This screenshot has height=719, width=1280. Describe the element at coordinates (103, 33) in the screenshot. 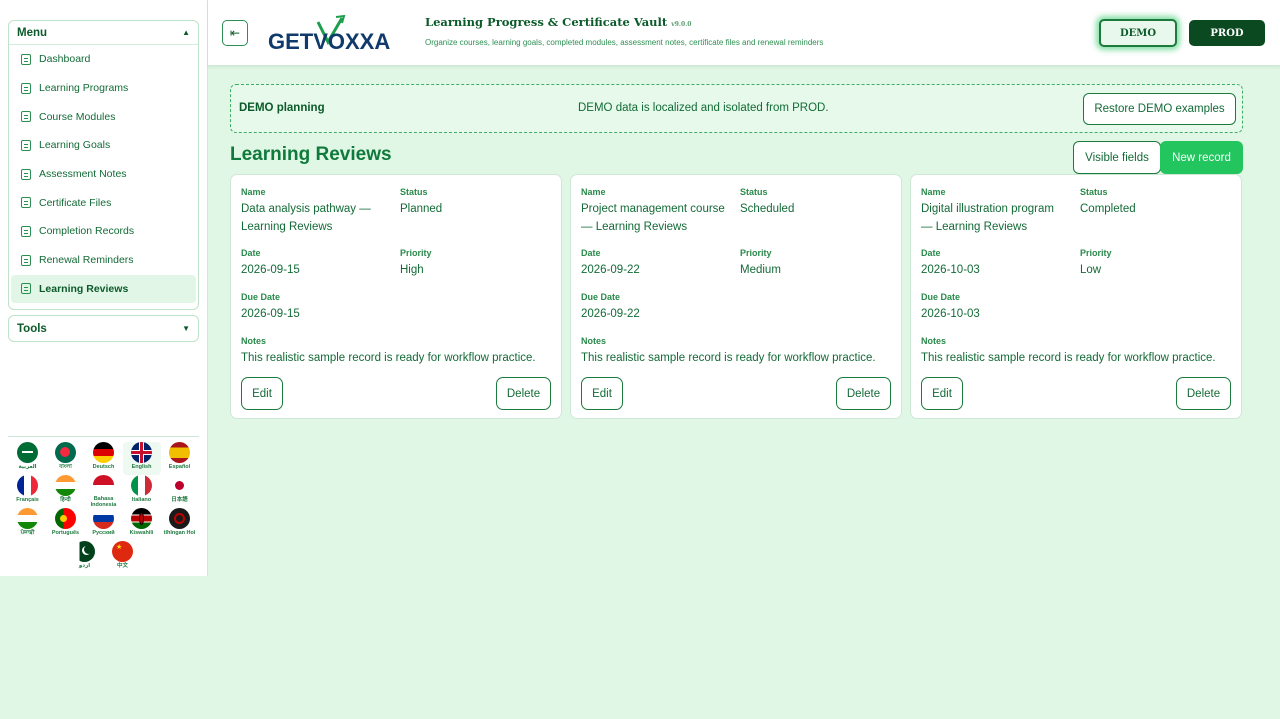

I see `menu-header: Menu ▲` at that location.